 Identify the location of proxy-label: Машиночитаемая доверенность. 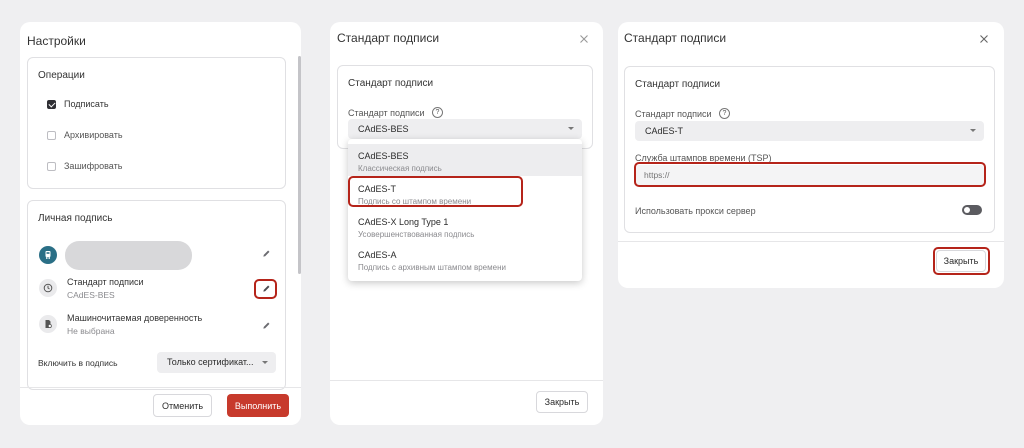
(135, 318).